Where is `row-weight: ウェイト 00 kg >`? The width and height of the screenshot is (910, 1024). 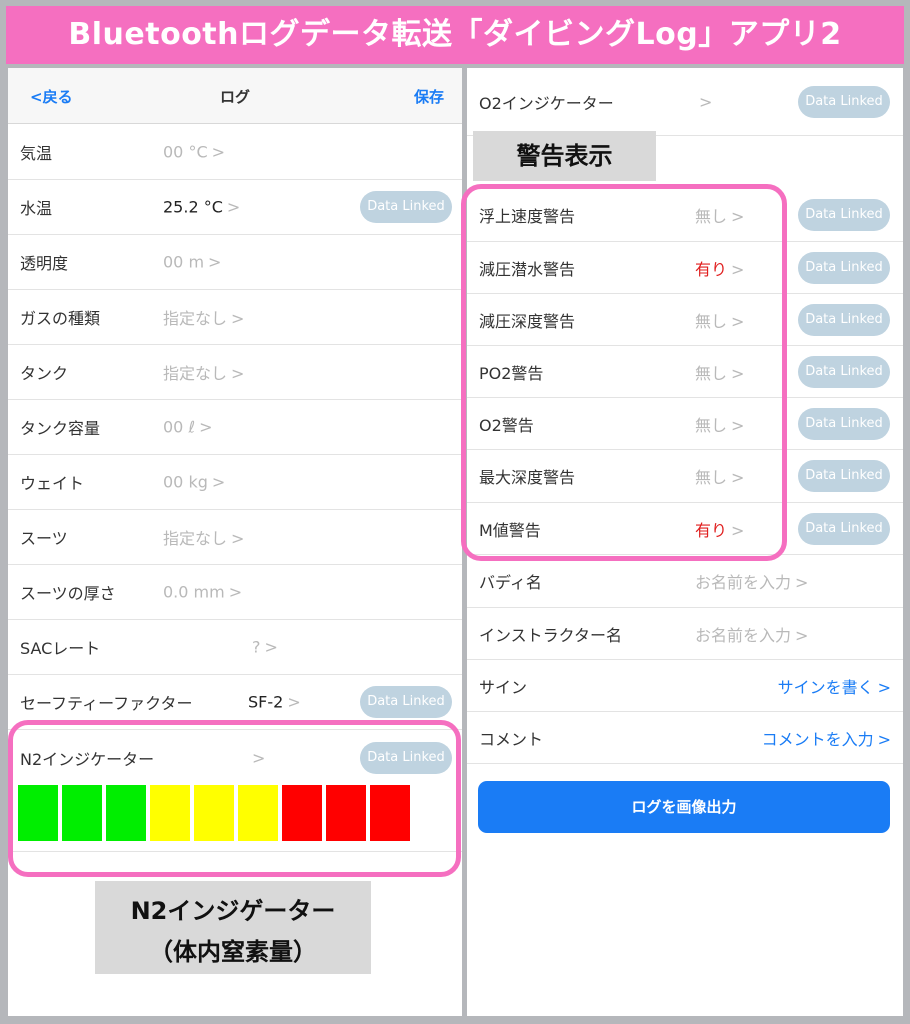 row-weight: ウェイト 00 kg > is located at coordinates (235, 482).